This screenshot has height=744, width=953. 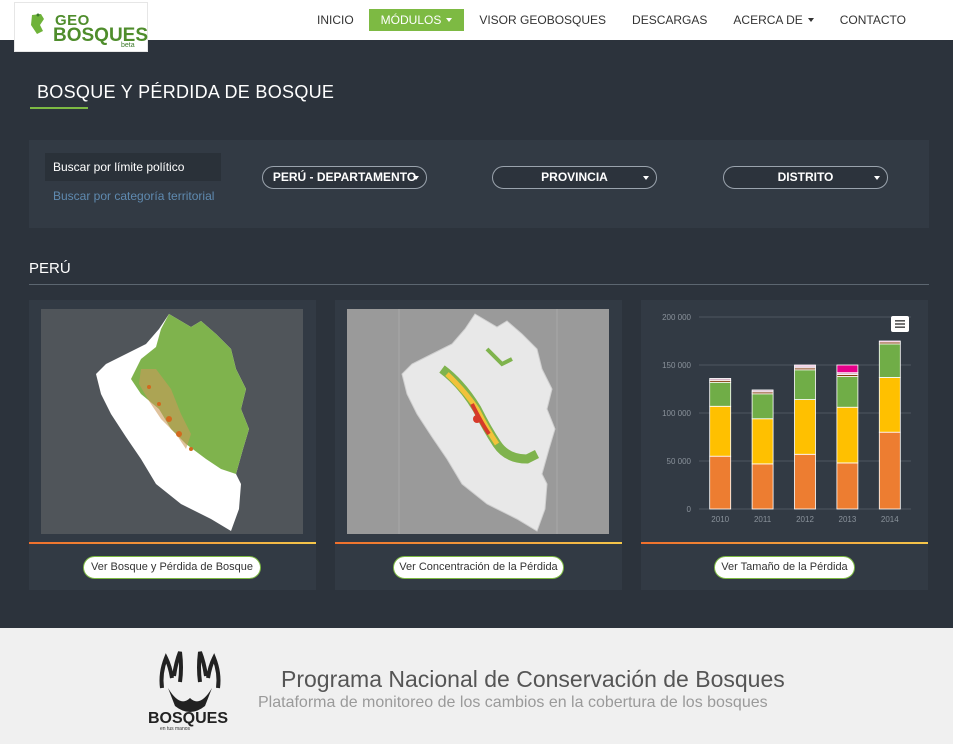 What do you see at coordinates (133, 167) in the screenshot?
I see `tab-limite-politico: Buscar por límite político` at bounding box center [133, 167].